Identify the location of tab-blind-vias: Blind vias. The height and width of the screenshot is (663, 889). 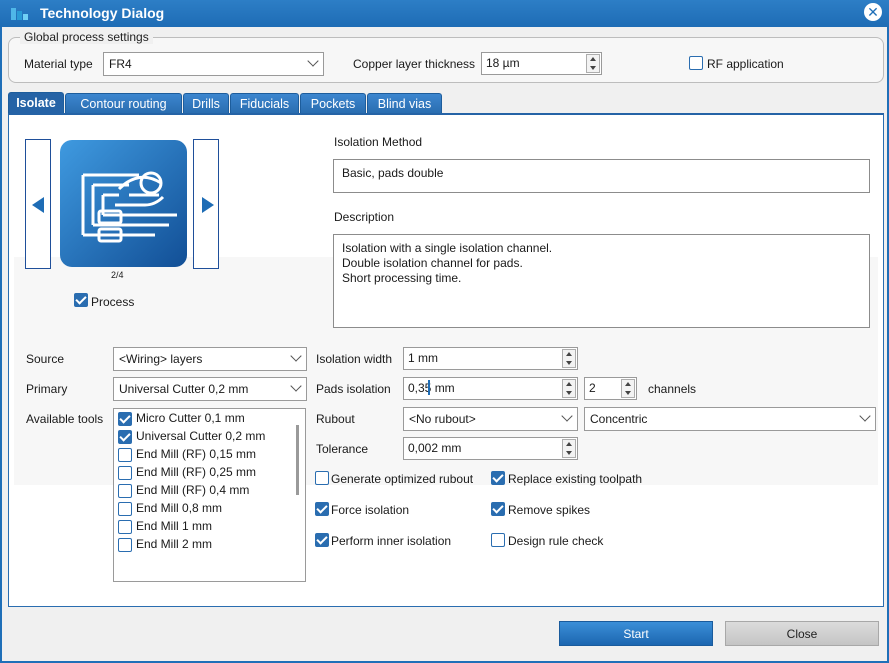
(404, 103).